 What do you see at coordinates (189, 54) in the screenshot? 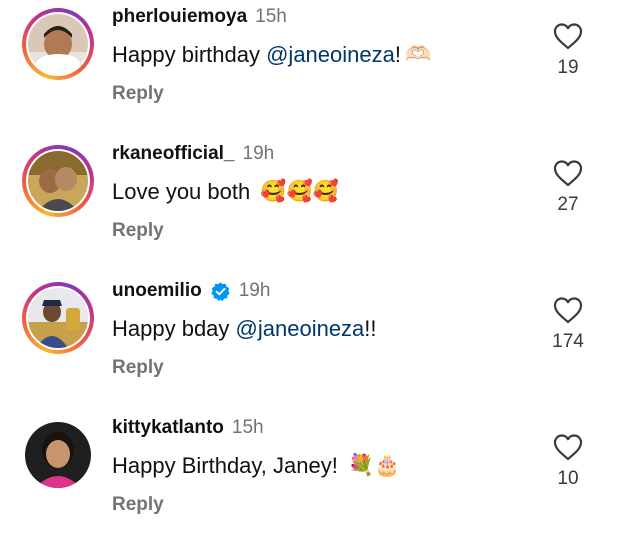
I see `comment-text-body: Happy birthday` at bounding box center [189, 54].